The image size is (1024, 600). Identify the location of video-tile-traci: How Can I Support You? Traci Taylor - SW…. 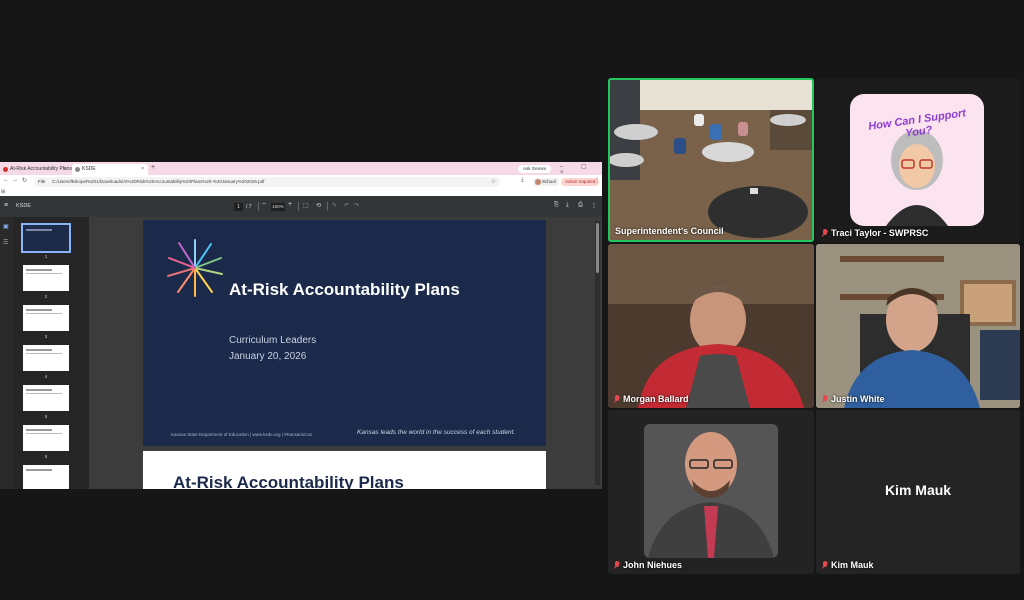
(918, 160).